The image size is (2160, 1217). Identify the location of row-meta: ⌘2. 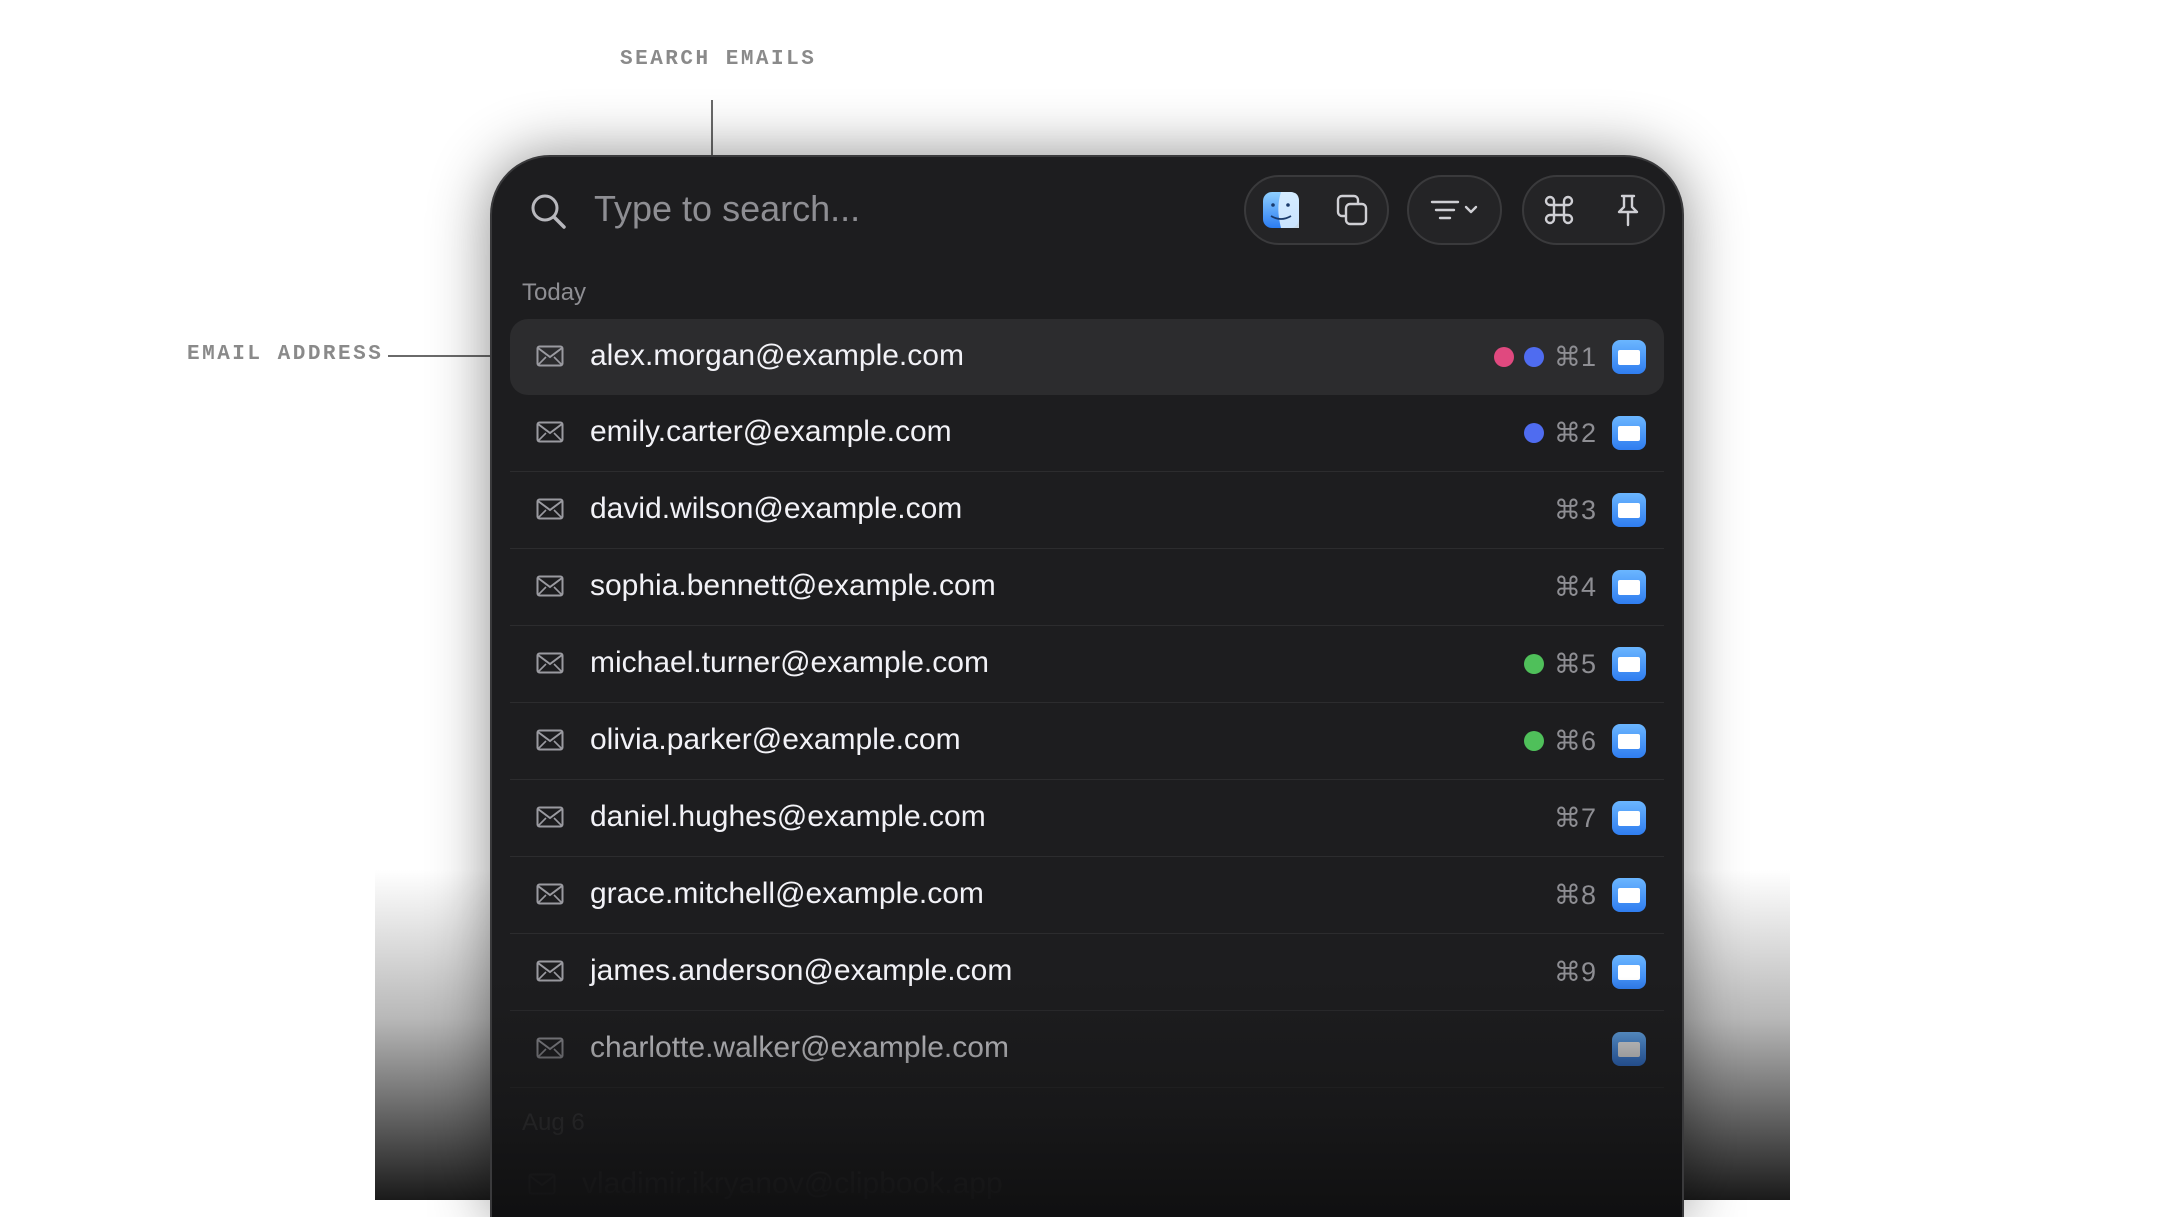
(1585, 433).